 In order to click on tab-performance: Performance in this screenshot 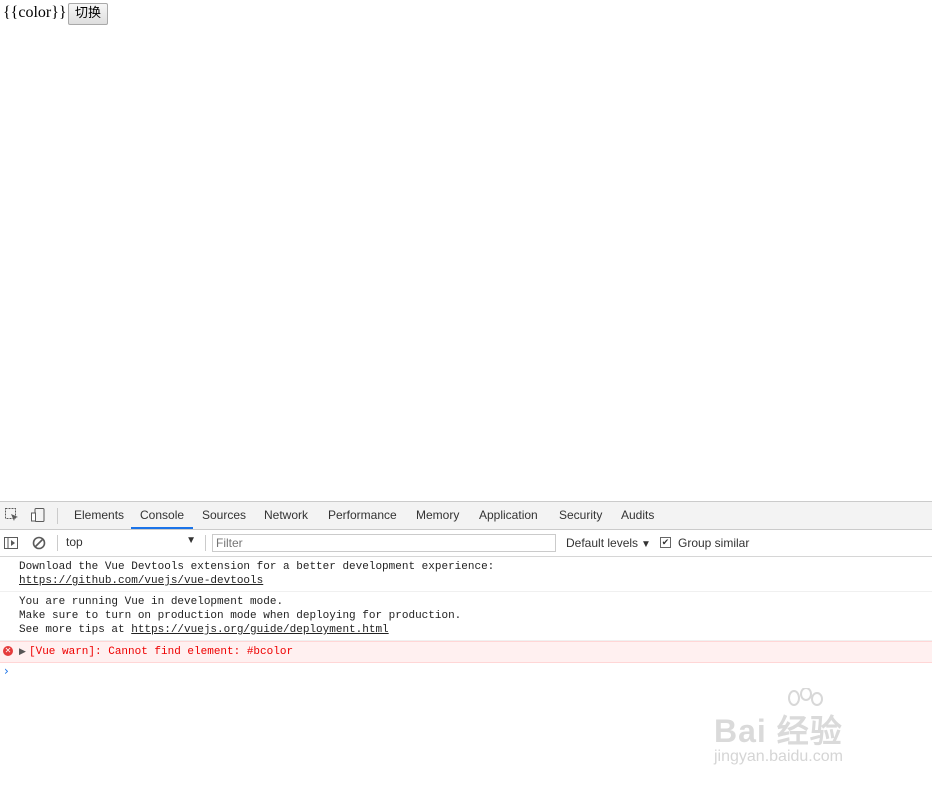, I will do `click(362, 515)`.